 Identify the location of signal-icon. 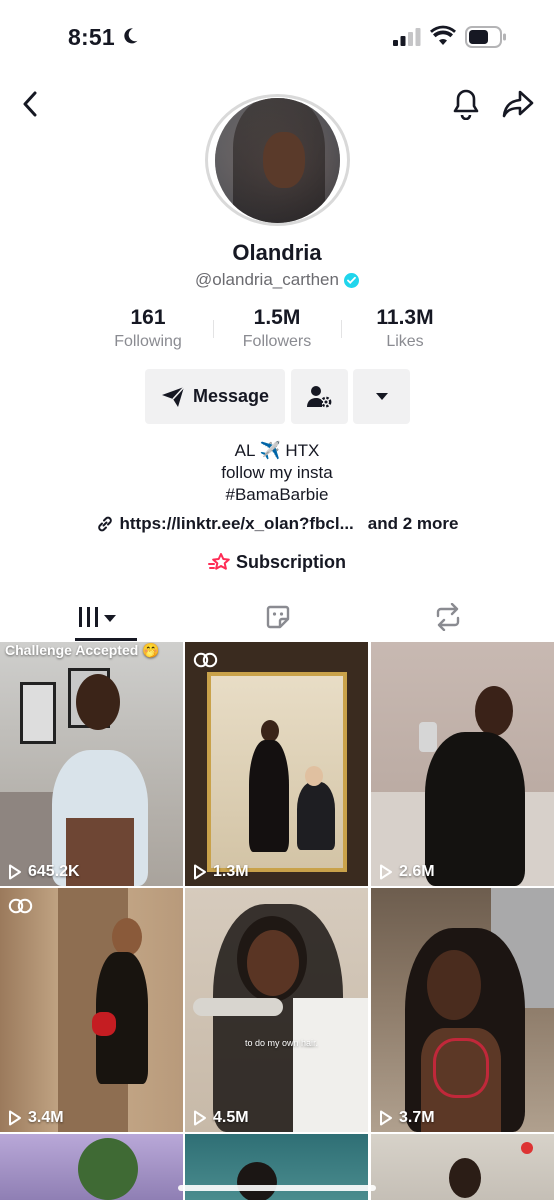
(407, 37).